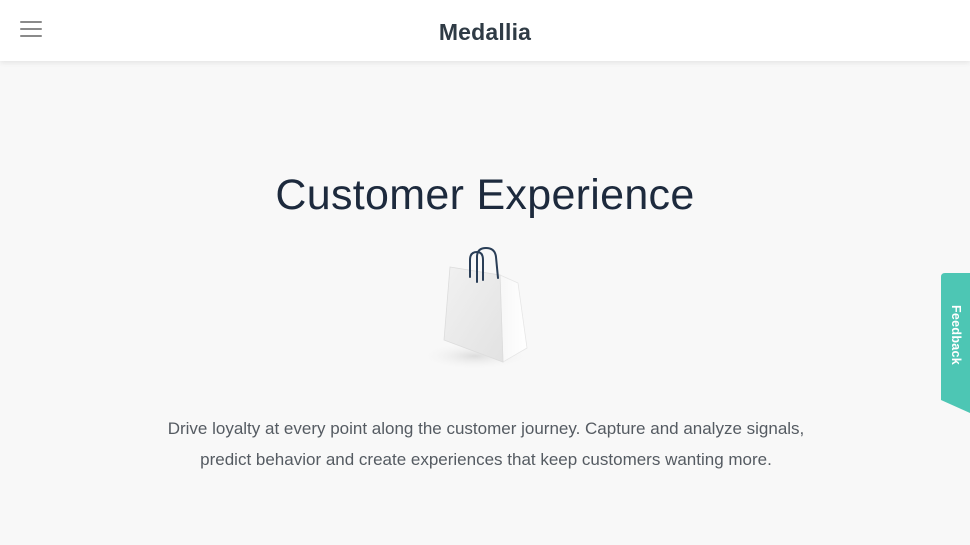 The image size is (970, 545). I want to click on top-header: Medallia, so click(485, 30).